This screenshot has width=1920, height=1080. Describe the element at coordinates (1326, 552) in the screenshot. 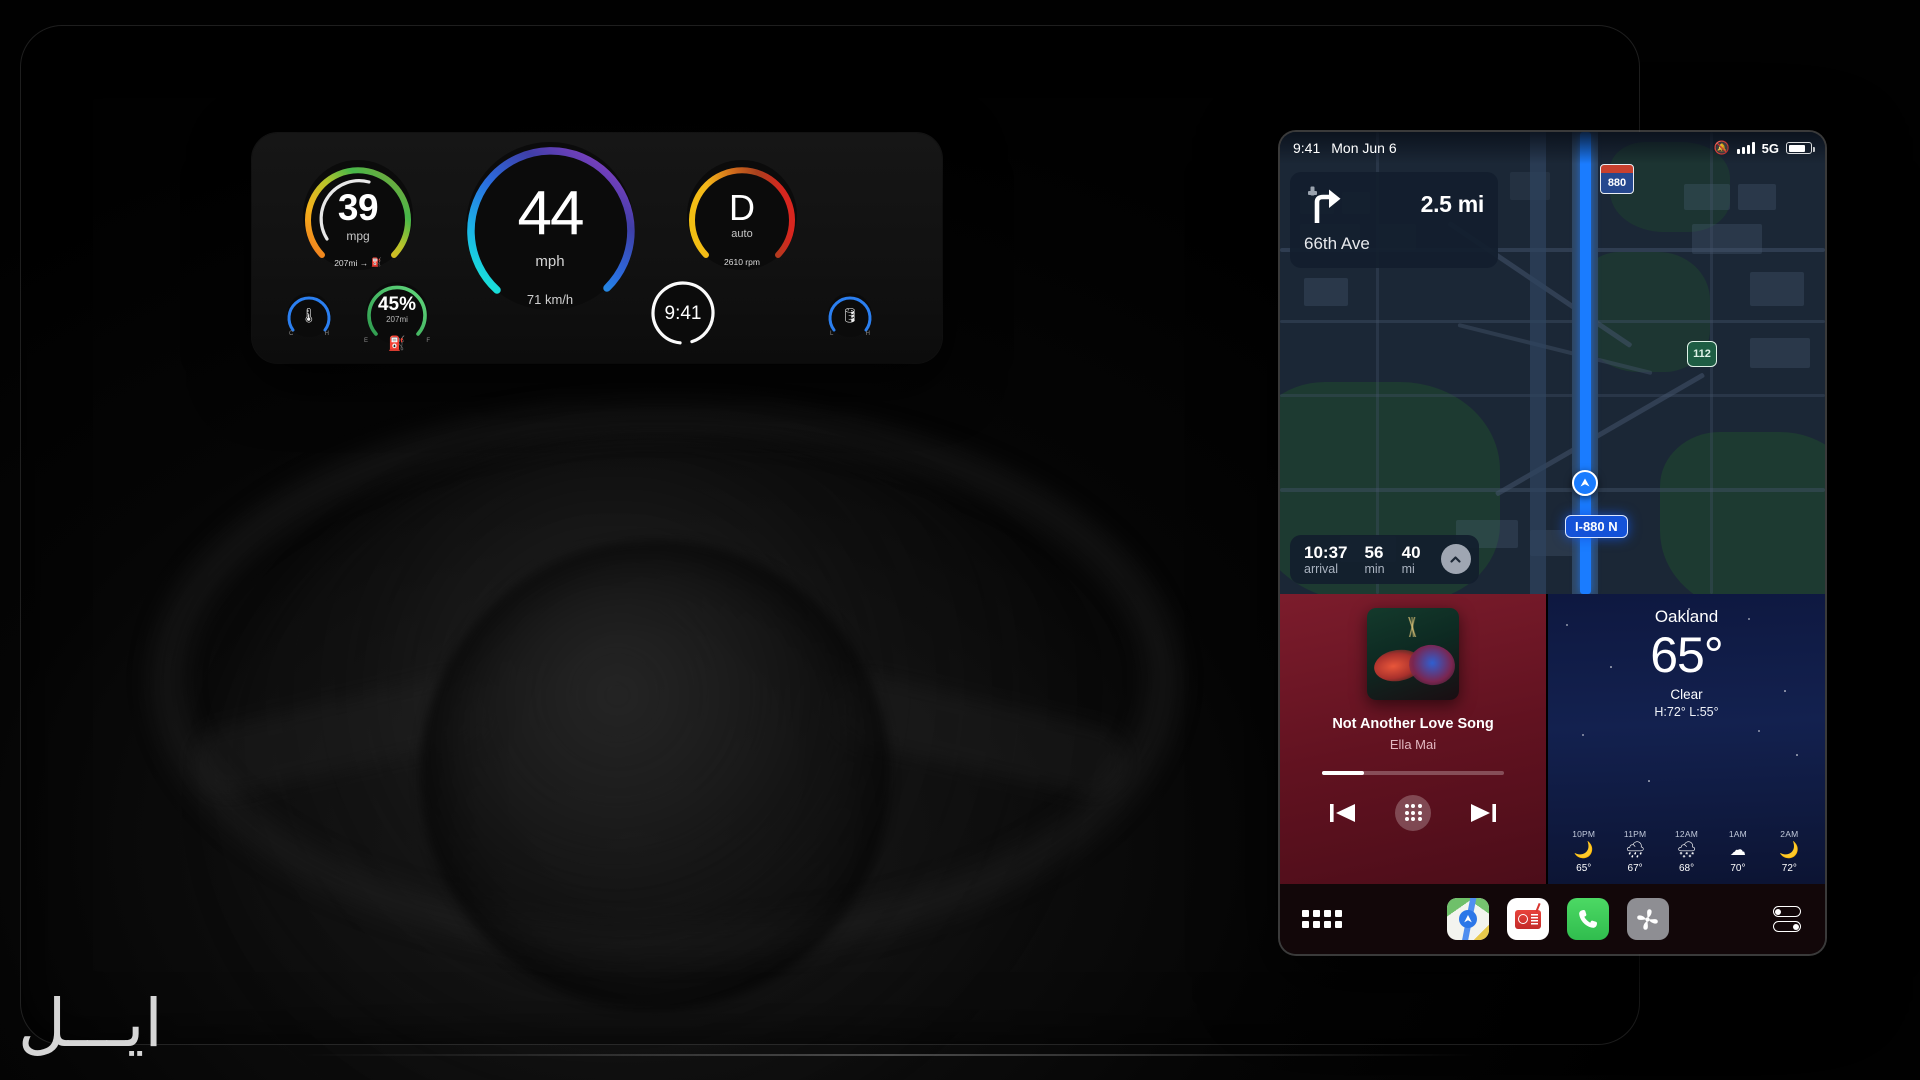

I see `eta-arrival-value: 10:37` at that location.